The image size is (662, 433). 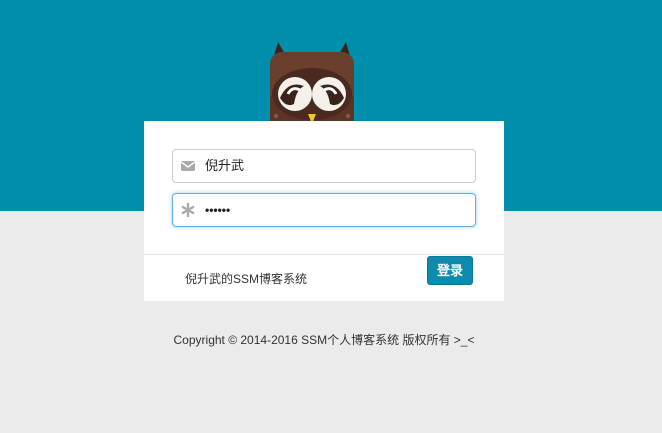 I want to click on password-value: ••••••, so click(x=218, y=210).